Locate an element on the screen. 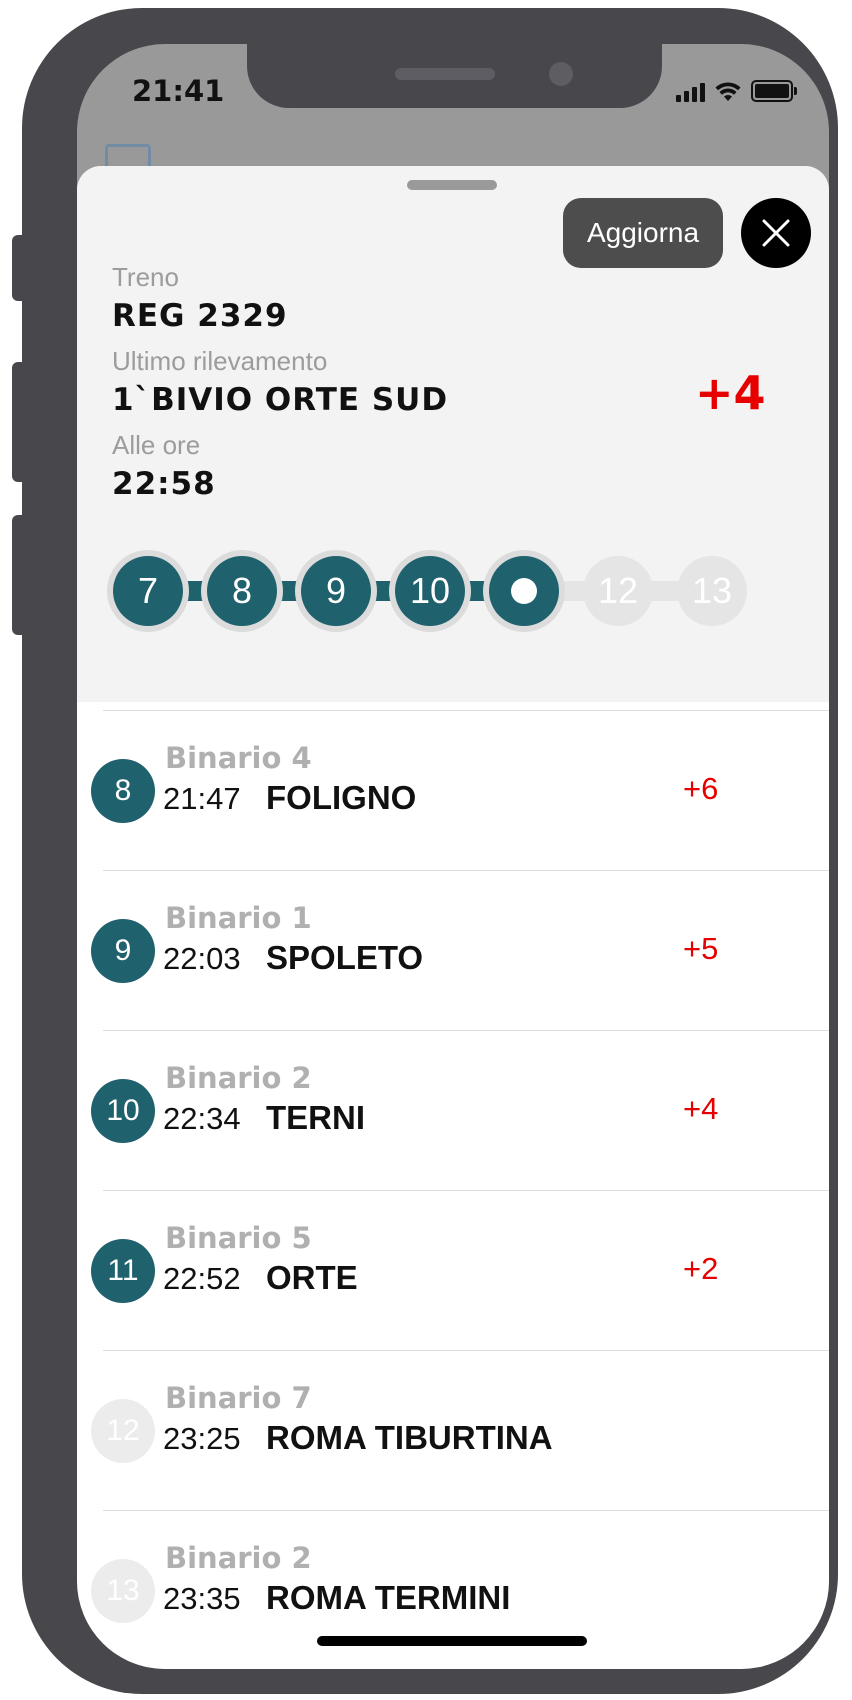  scheduled-time: 23:25 is located at coordinates (202, 1438).